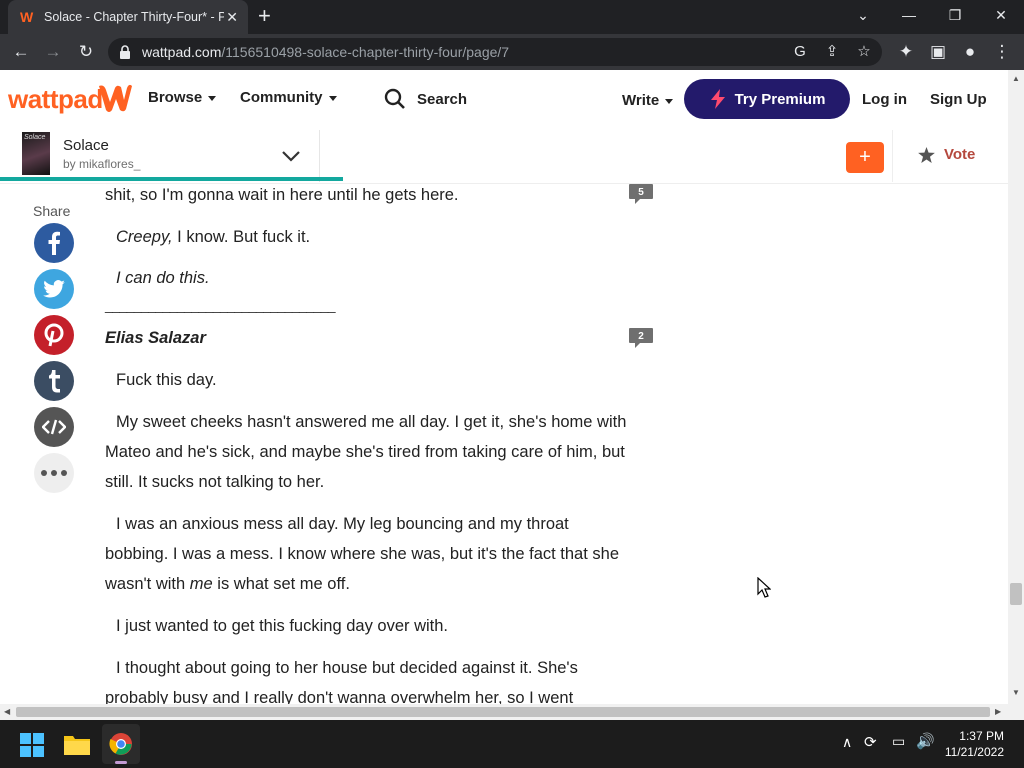  What do you see at coordinates (717, 99) in the screenshot?
I see `lightning-icon` at bounding box center [717, 99].